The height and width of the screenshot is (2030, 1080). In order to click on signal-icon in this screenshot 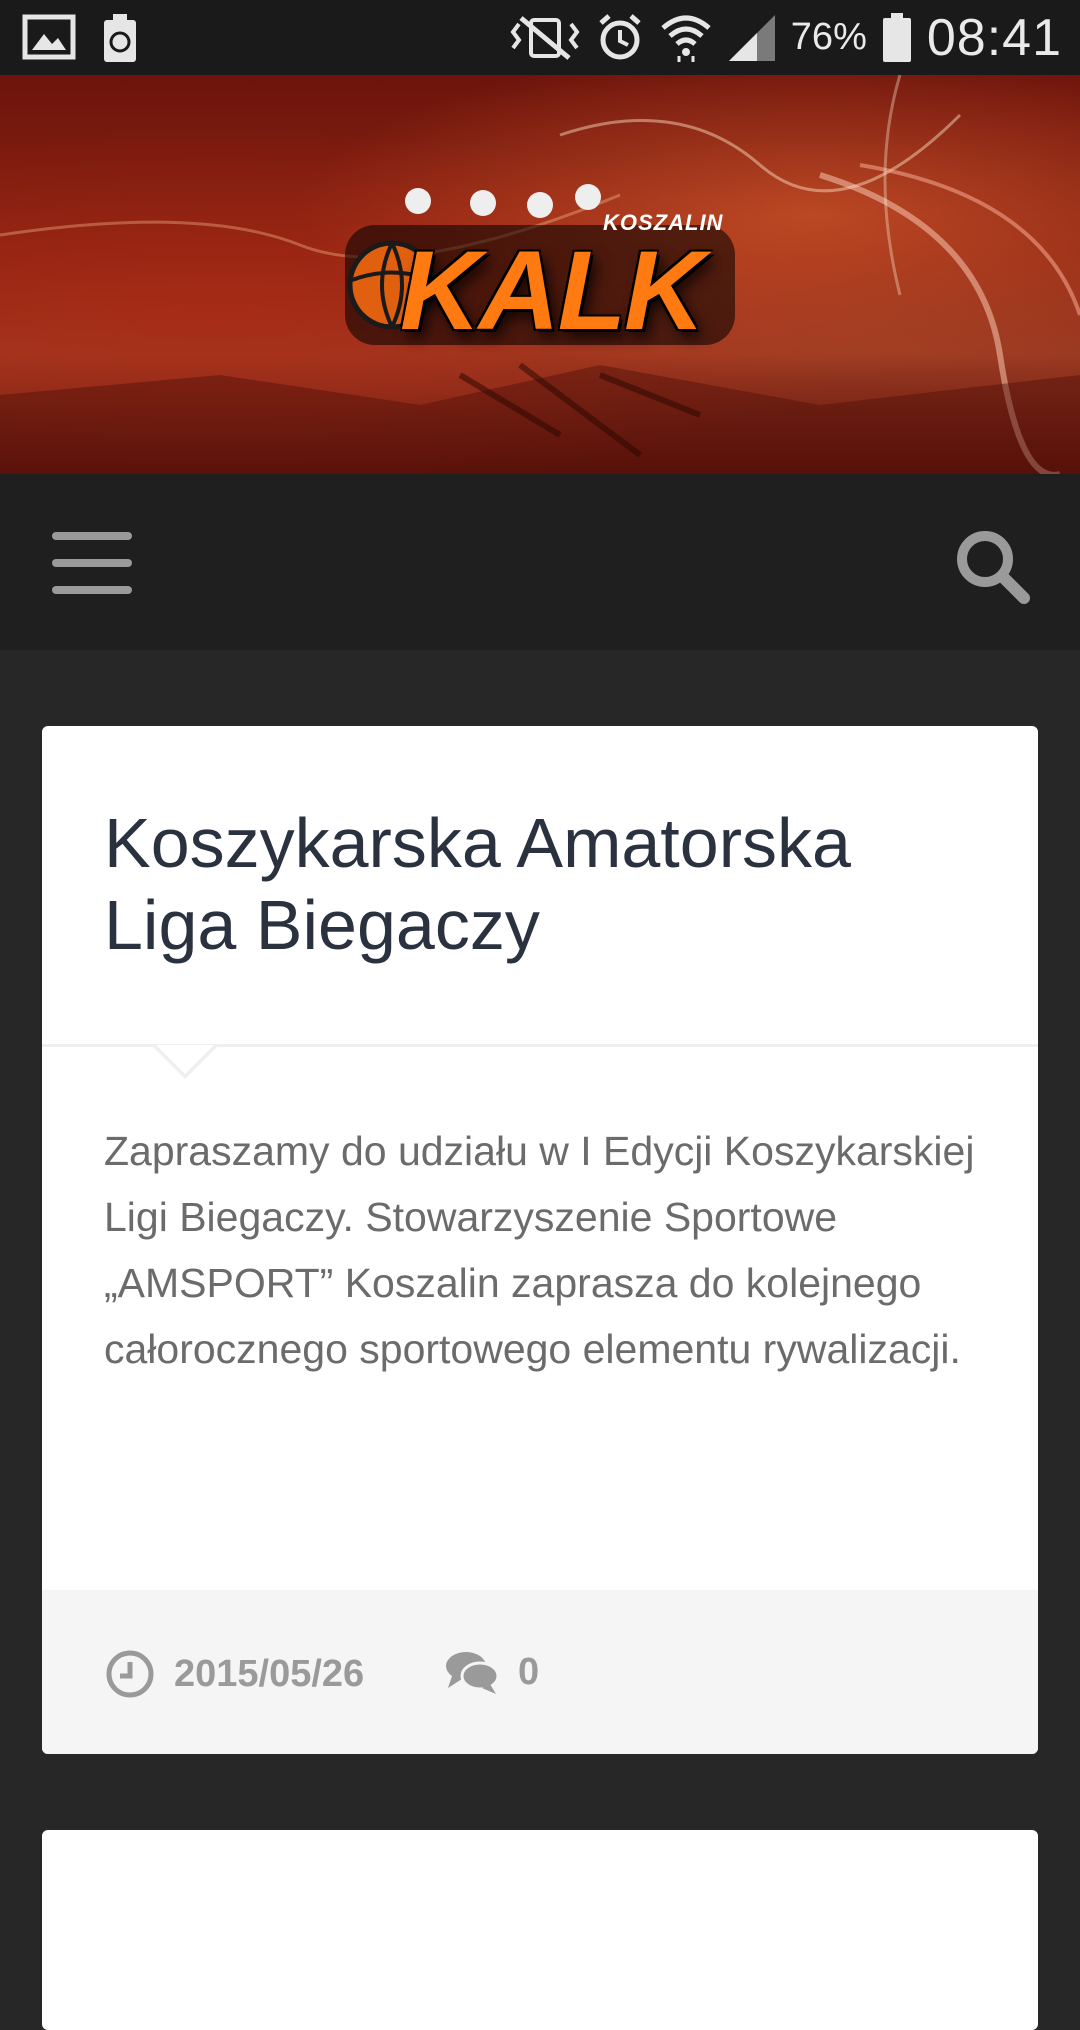, I will do `click(751, 37)`.